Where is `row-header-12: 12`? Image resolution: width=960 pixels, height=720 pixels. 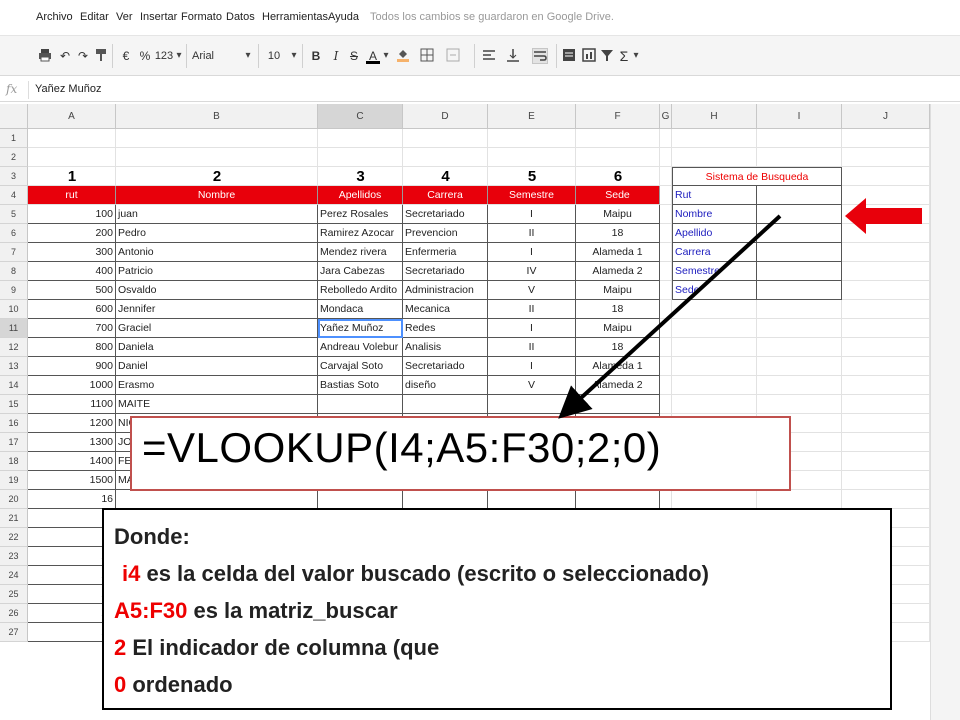 row-header-12: 12 is located at coordinates (14, 347).